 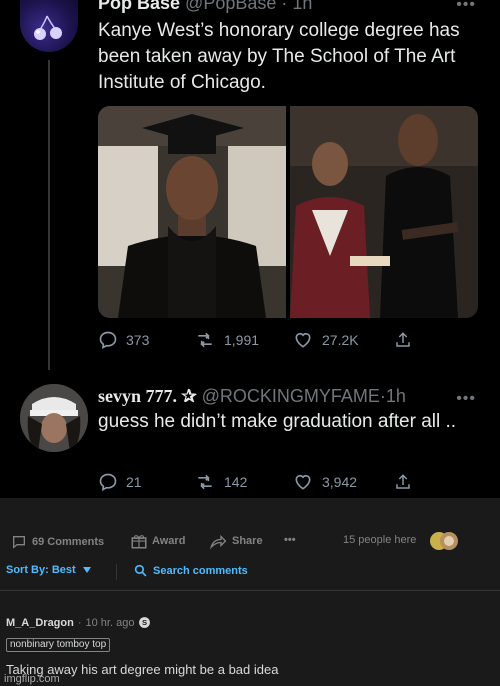 I want to click on cherry-logo-icon, so click(x=48, y=27).